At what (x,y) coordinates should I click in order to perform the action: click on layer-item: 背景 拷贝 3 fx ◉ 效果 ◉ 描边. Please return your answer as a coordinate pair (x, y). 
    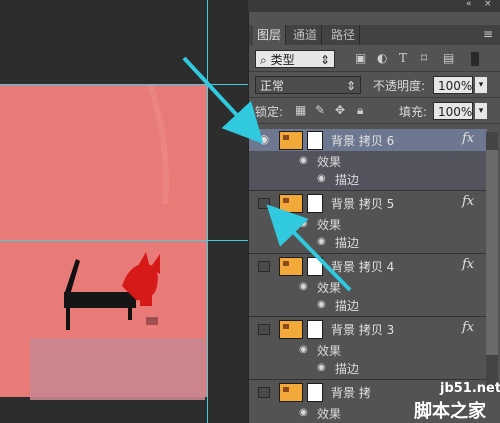
    Looking at the image, I should click on (368, 349).